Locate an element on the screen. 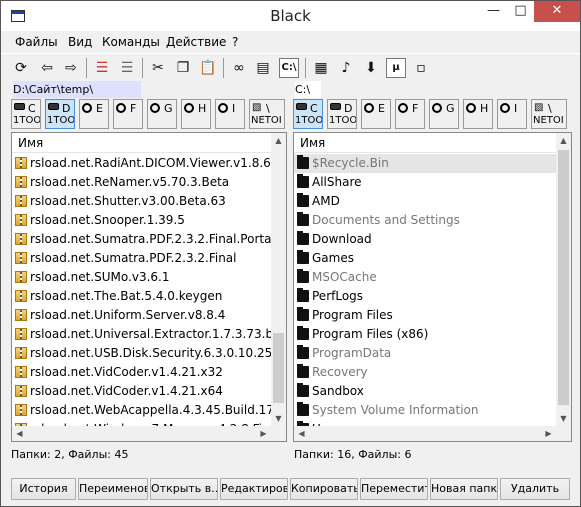 Image resolution: width=581 pixels, height=507 pixels. right-horizontal-scrollbar: ◀ ▶ is located at coordinates (425, 433).